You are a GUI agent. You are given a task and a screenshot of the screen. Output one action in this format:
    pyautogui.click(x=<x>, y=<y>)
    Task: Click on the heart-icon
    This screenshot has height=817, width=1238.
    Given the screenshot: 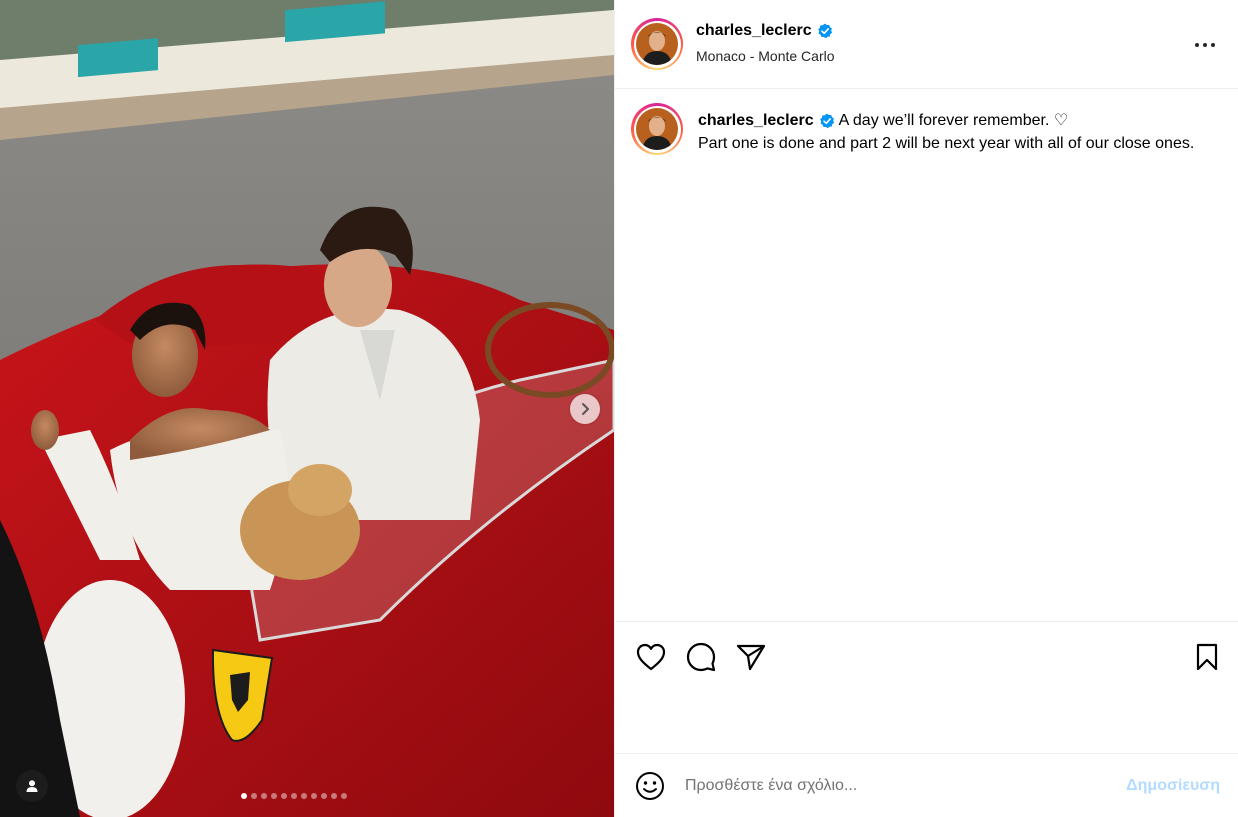 What is the action you would take?
    pyautogui.click(x=651, y=657)
    